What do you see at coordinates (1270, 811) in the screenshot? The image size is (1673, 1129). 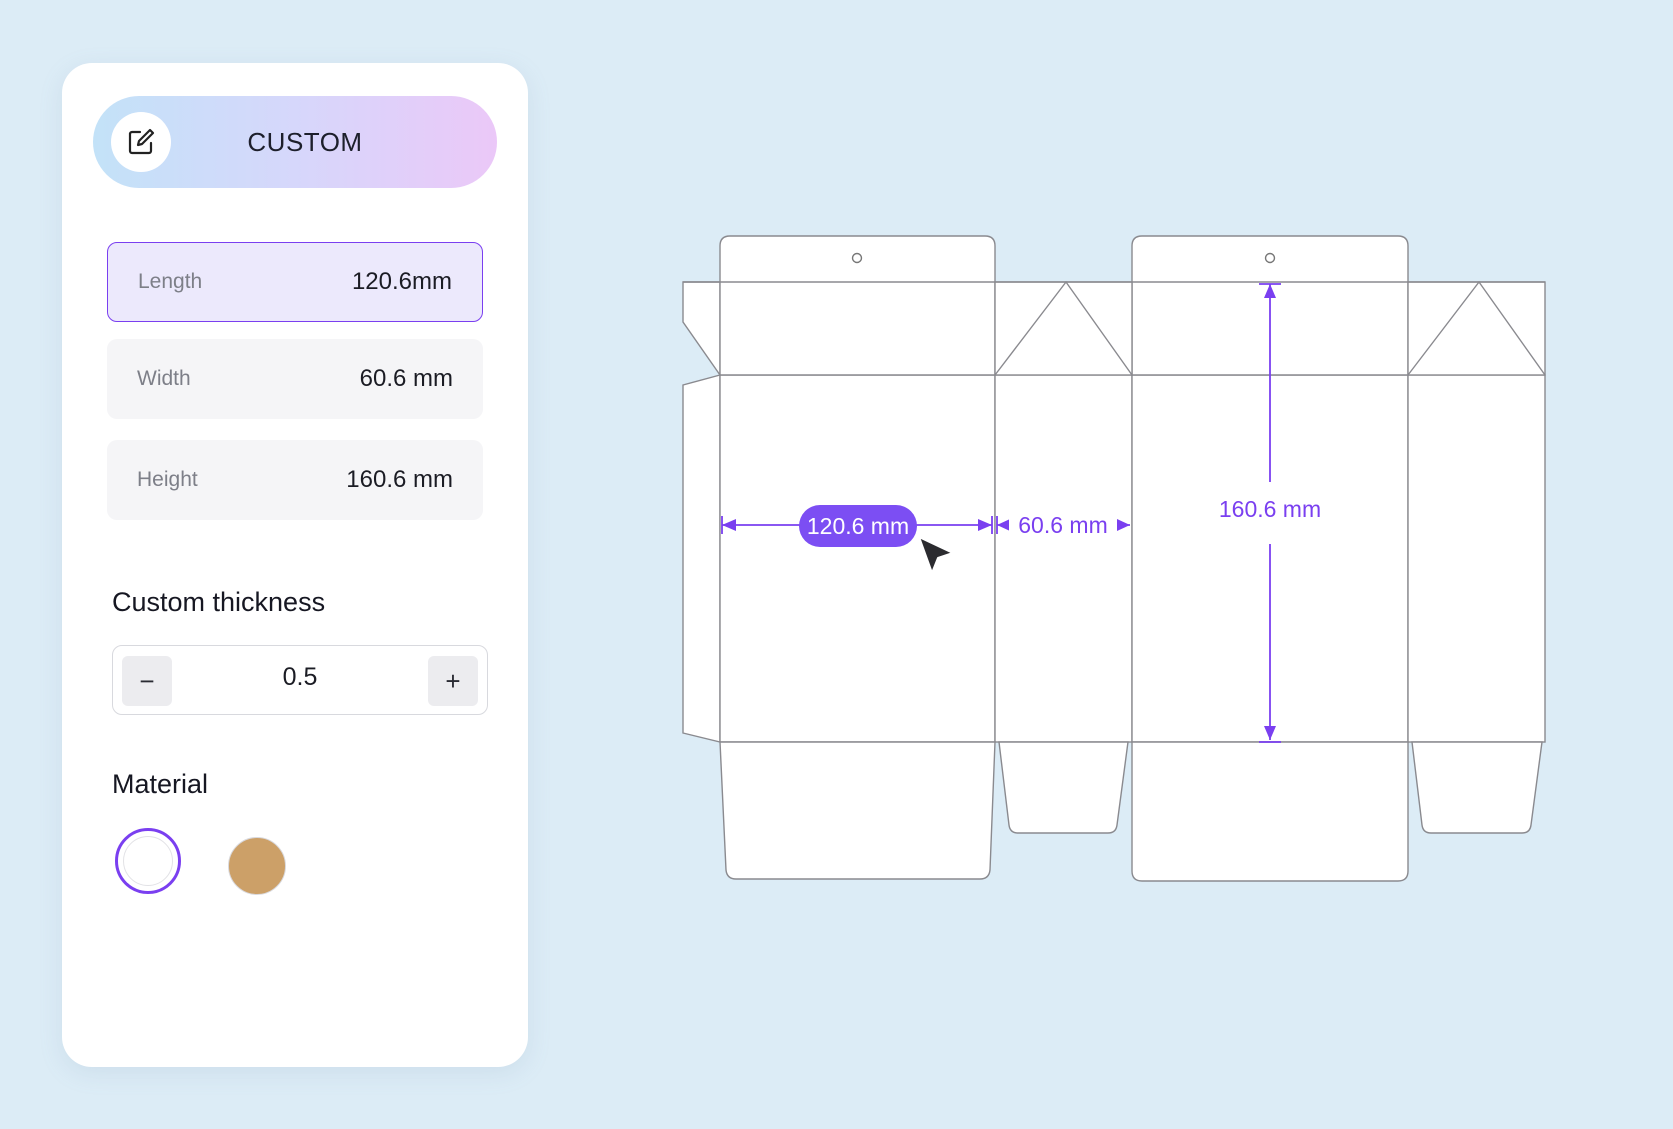 I see `back-bottom-flap` at bounding box center [1270, 811].